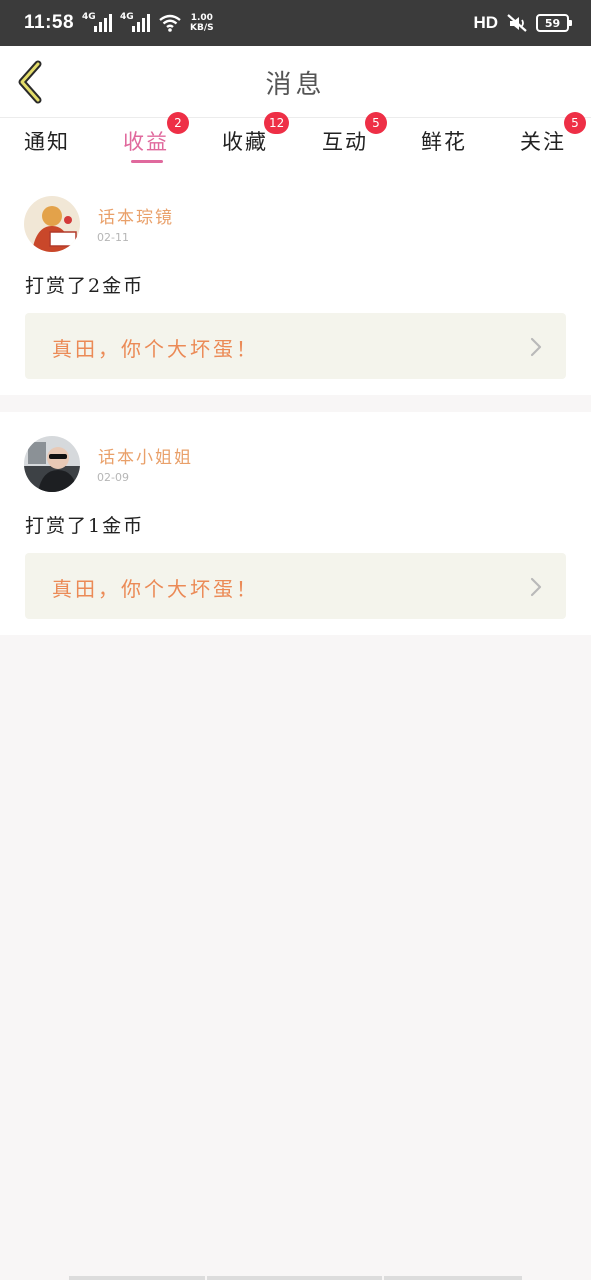  I want to click on network-speed: 1.00 KB/S, so click(202, 23).